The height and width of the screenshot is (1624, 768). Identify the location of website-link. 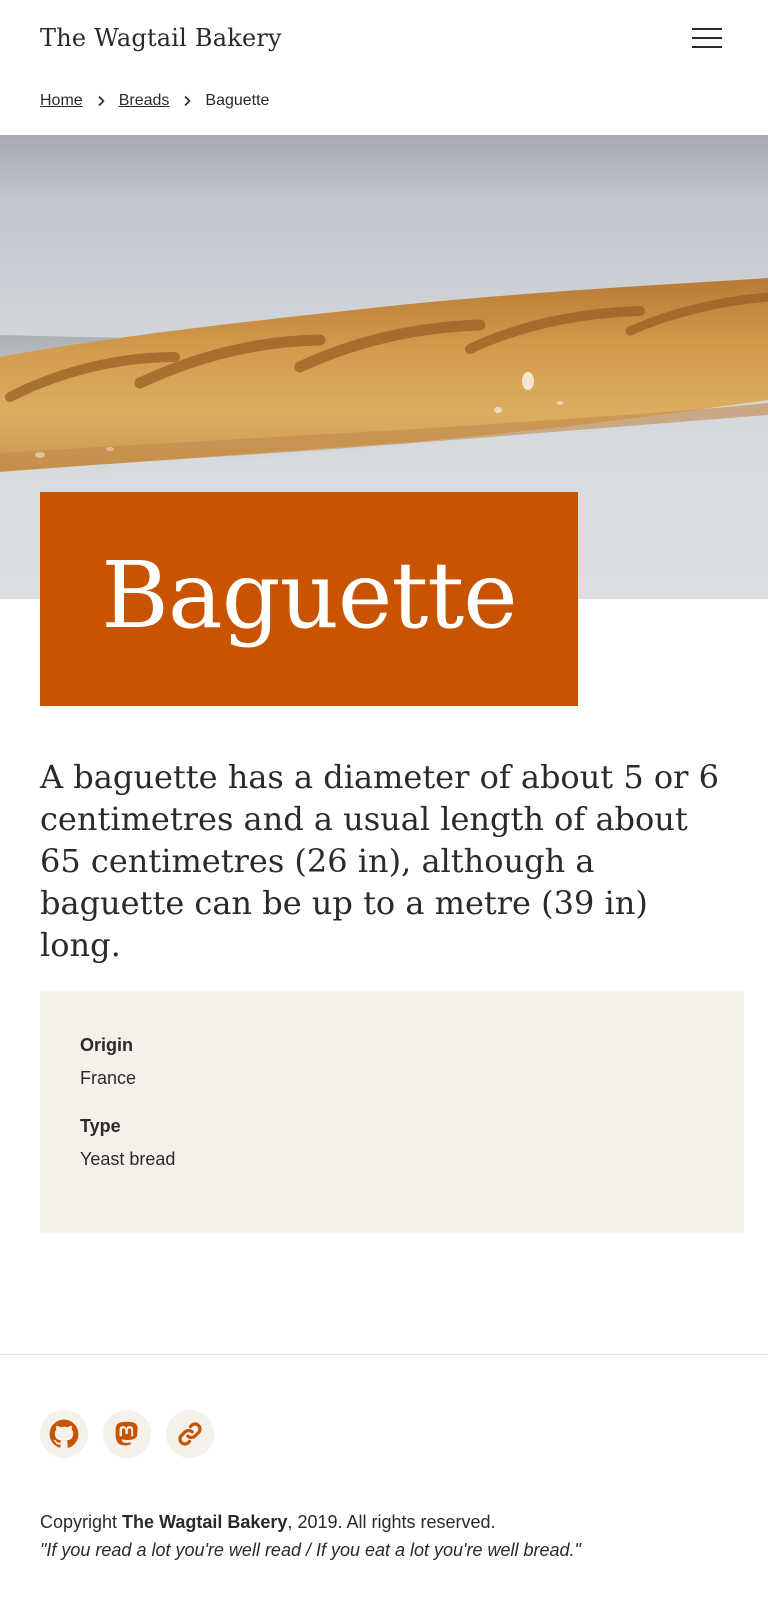
(190, 1434).